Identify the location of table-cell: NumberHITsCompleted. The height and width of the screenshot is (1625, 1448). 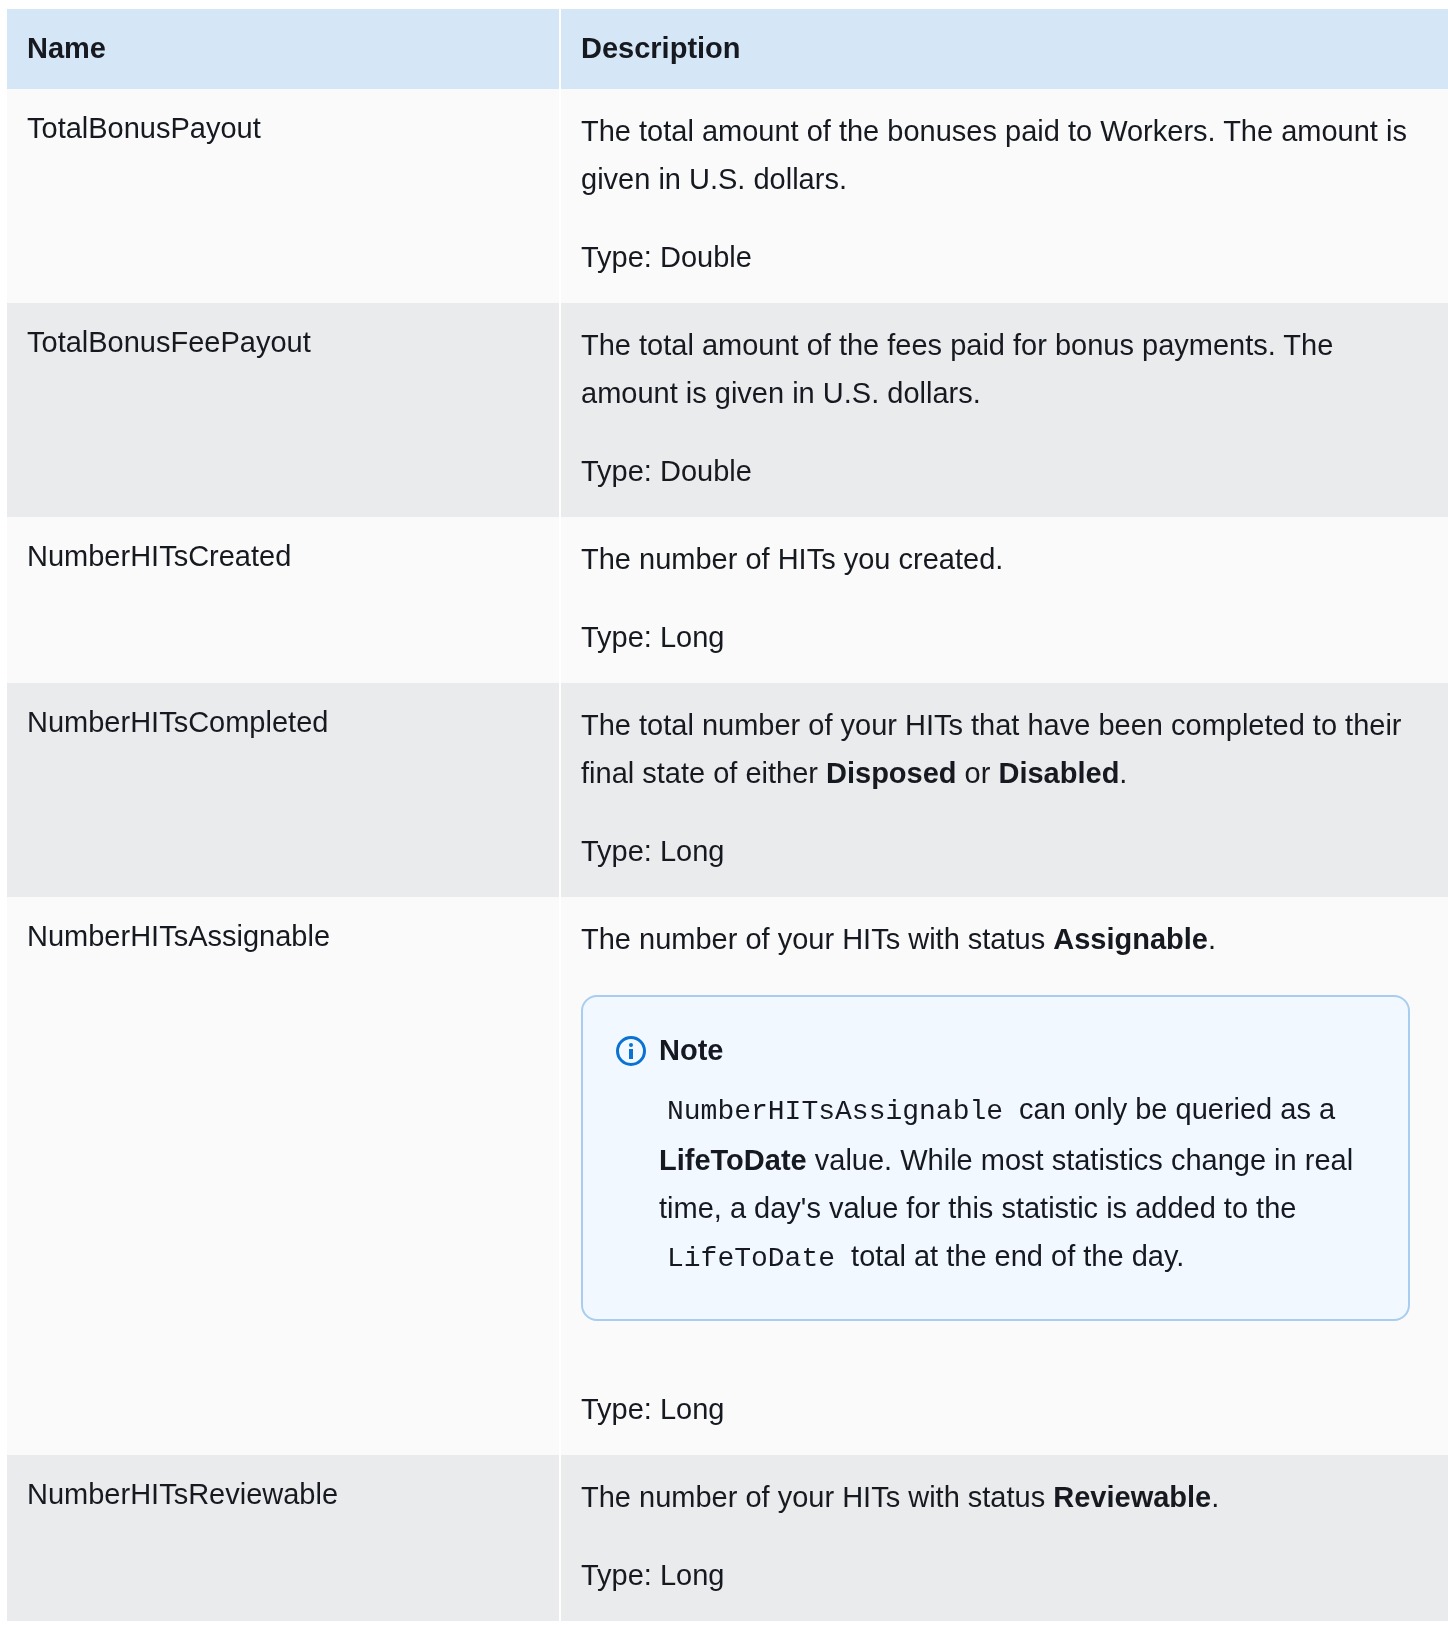
(284, 790).